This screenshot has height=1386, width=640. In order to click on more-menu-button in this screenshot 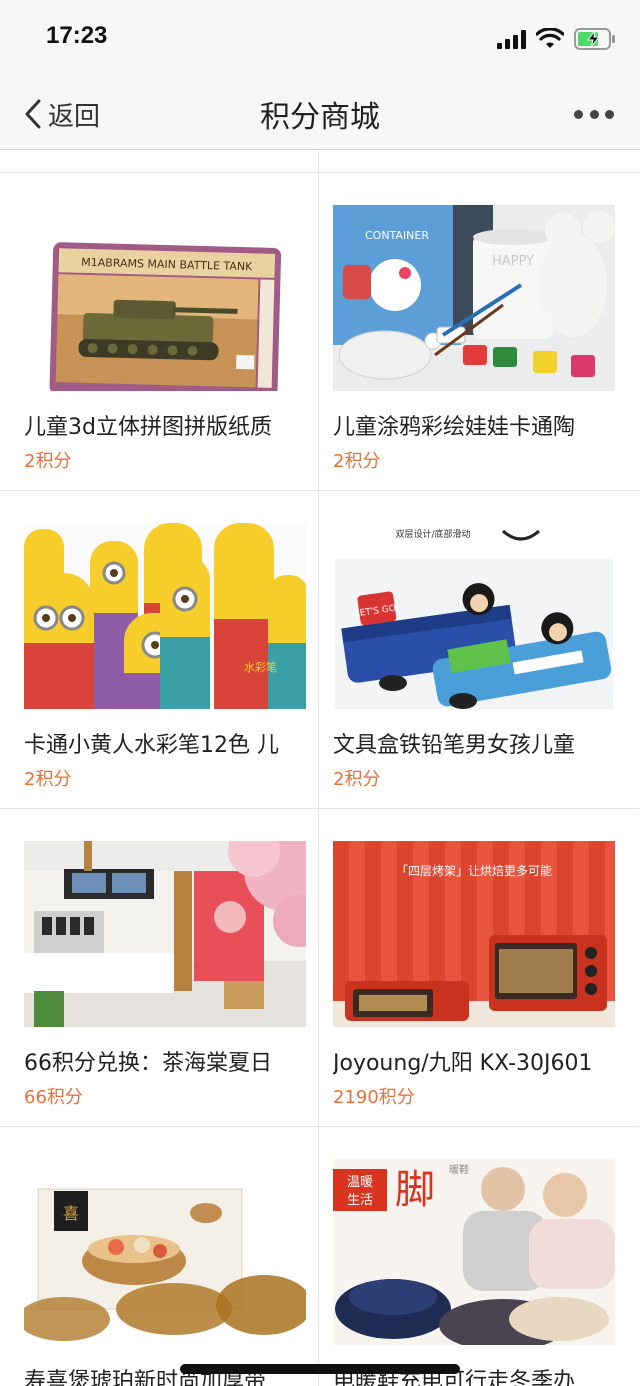, I will do `click(594, 114)`.